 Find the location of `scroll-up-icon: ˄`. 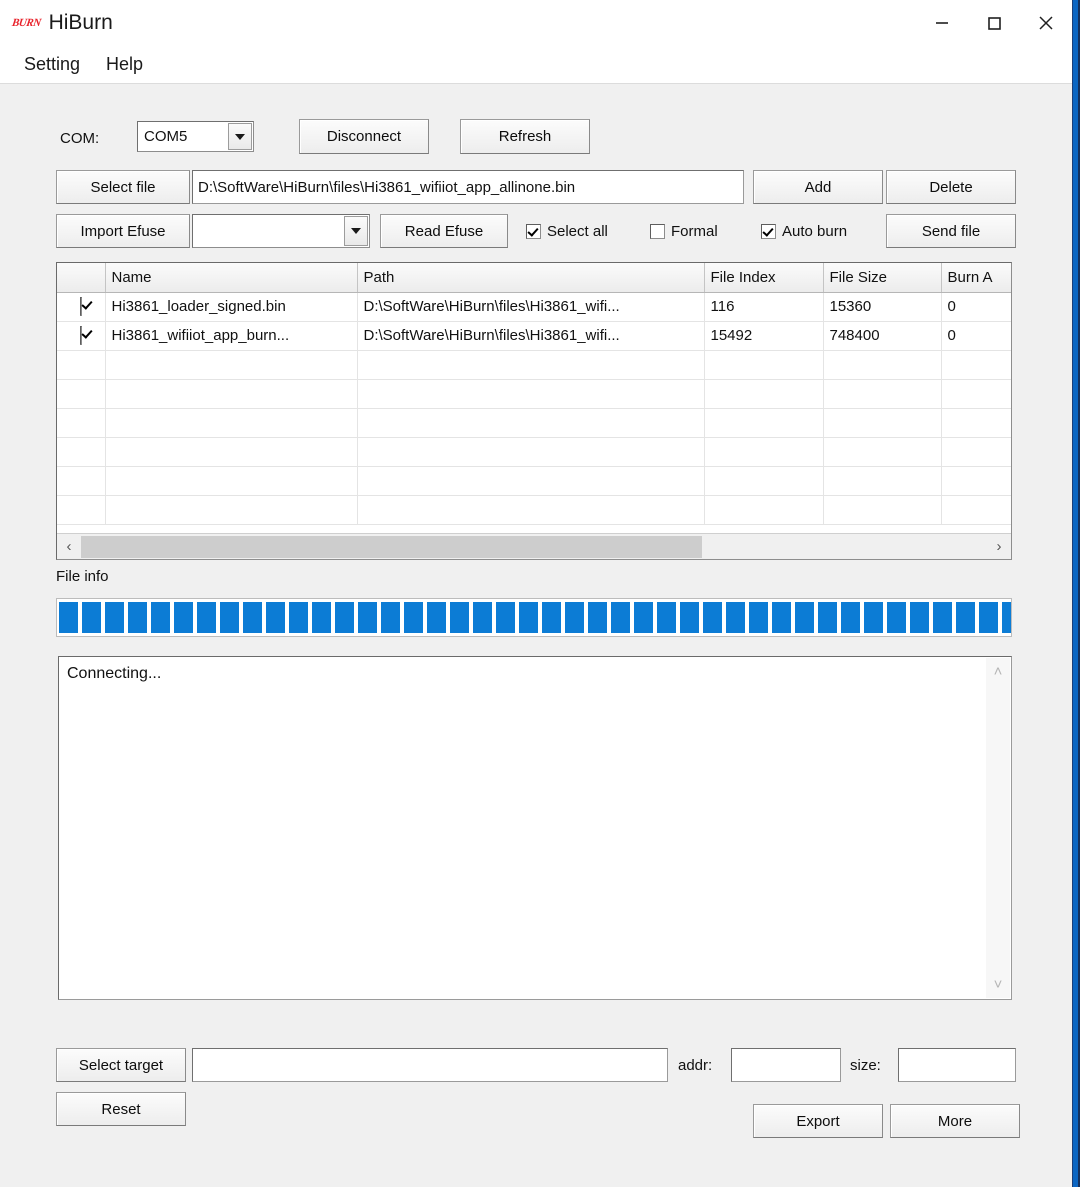

scroll-up-icon: ˄ is located at coordinates (998, 671).